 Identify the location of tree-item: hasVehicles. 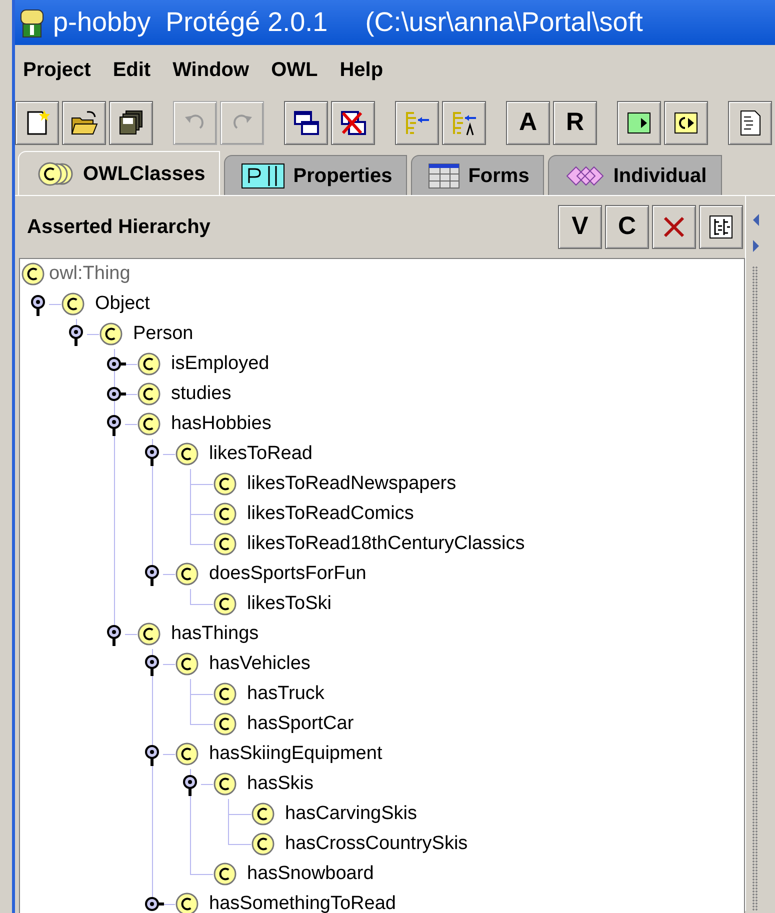
(259, 664).